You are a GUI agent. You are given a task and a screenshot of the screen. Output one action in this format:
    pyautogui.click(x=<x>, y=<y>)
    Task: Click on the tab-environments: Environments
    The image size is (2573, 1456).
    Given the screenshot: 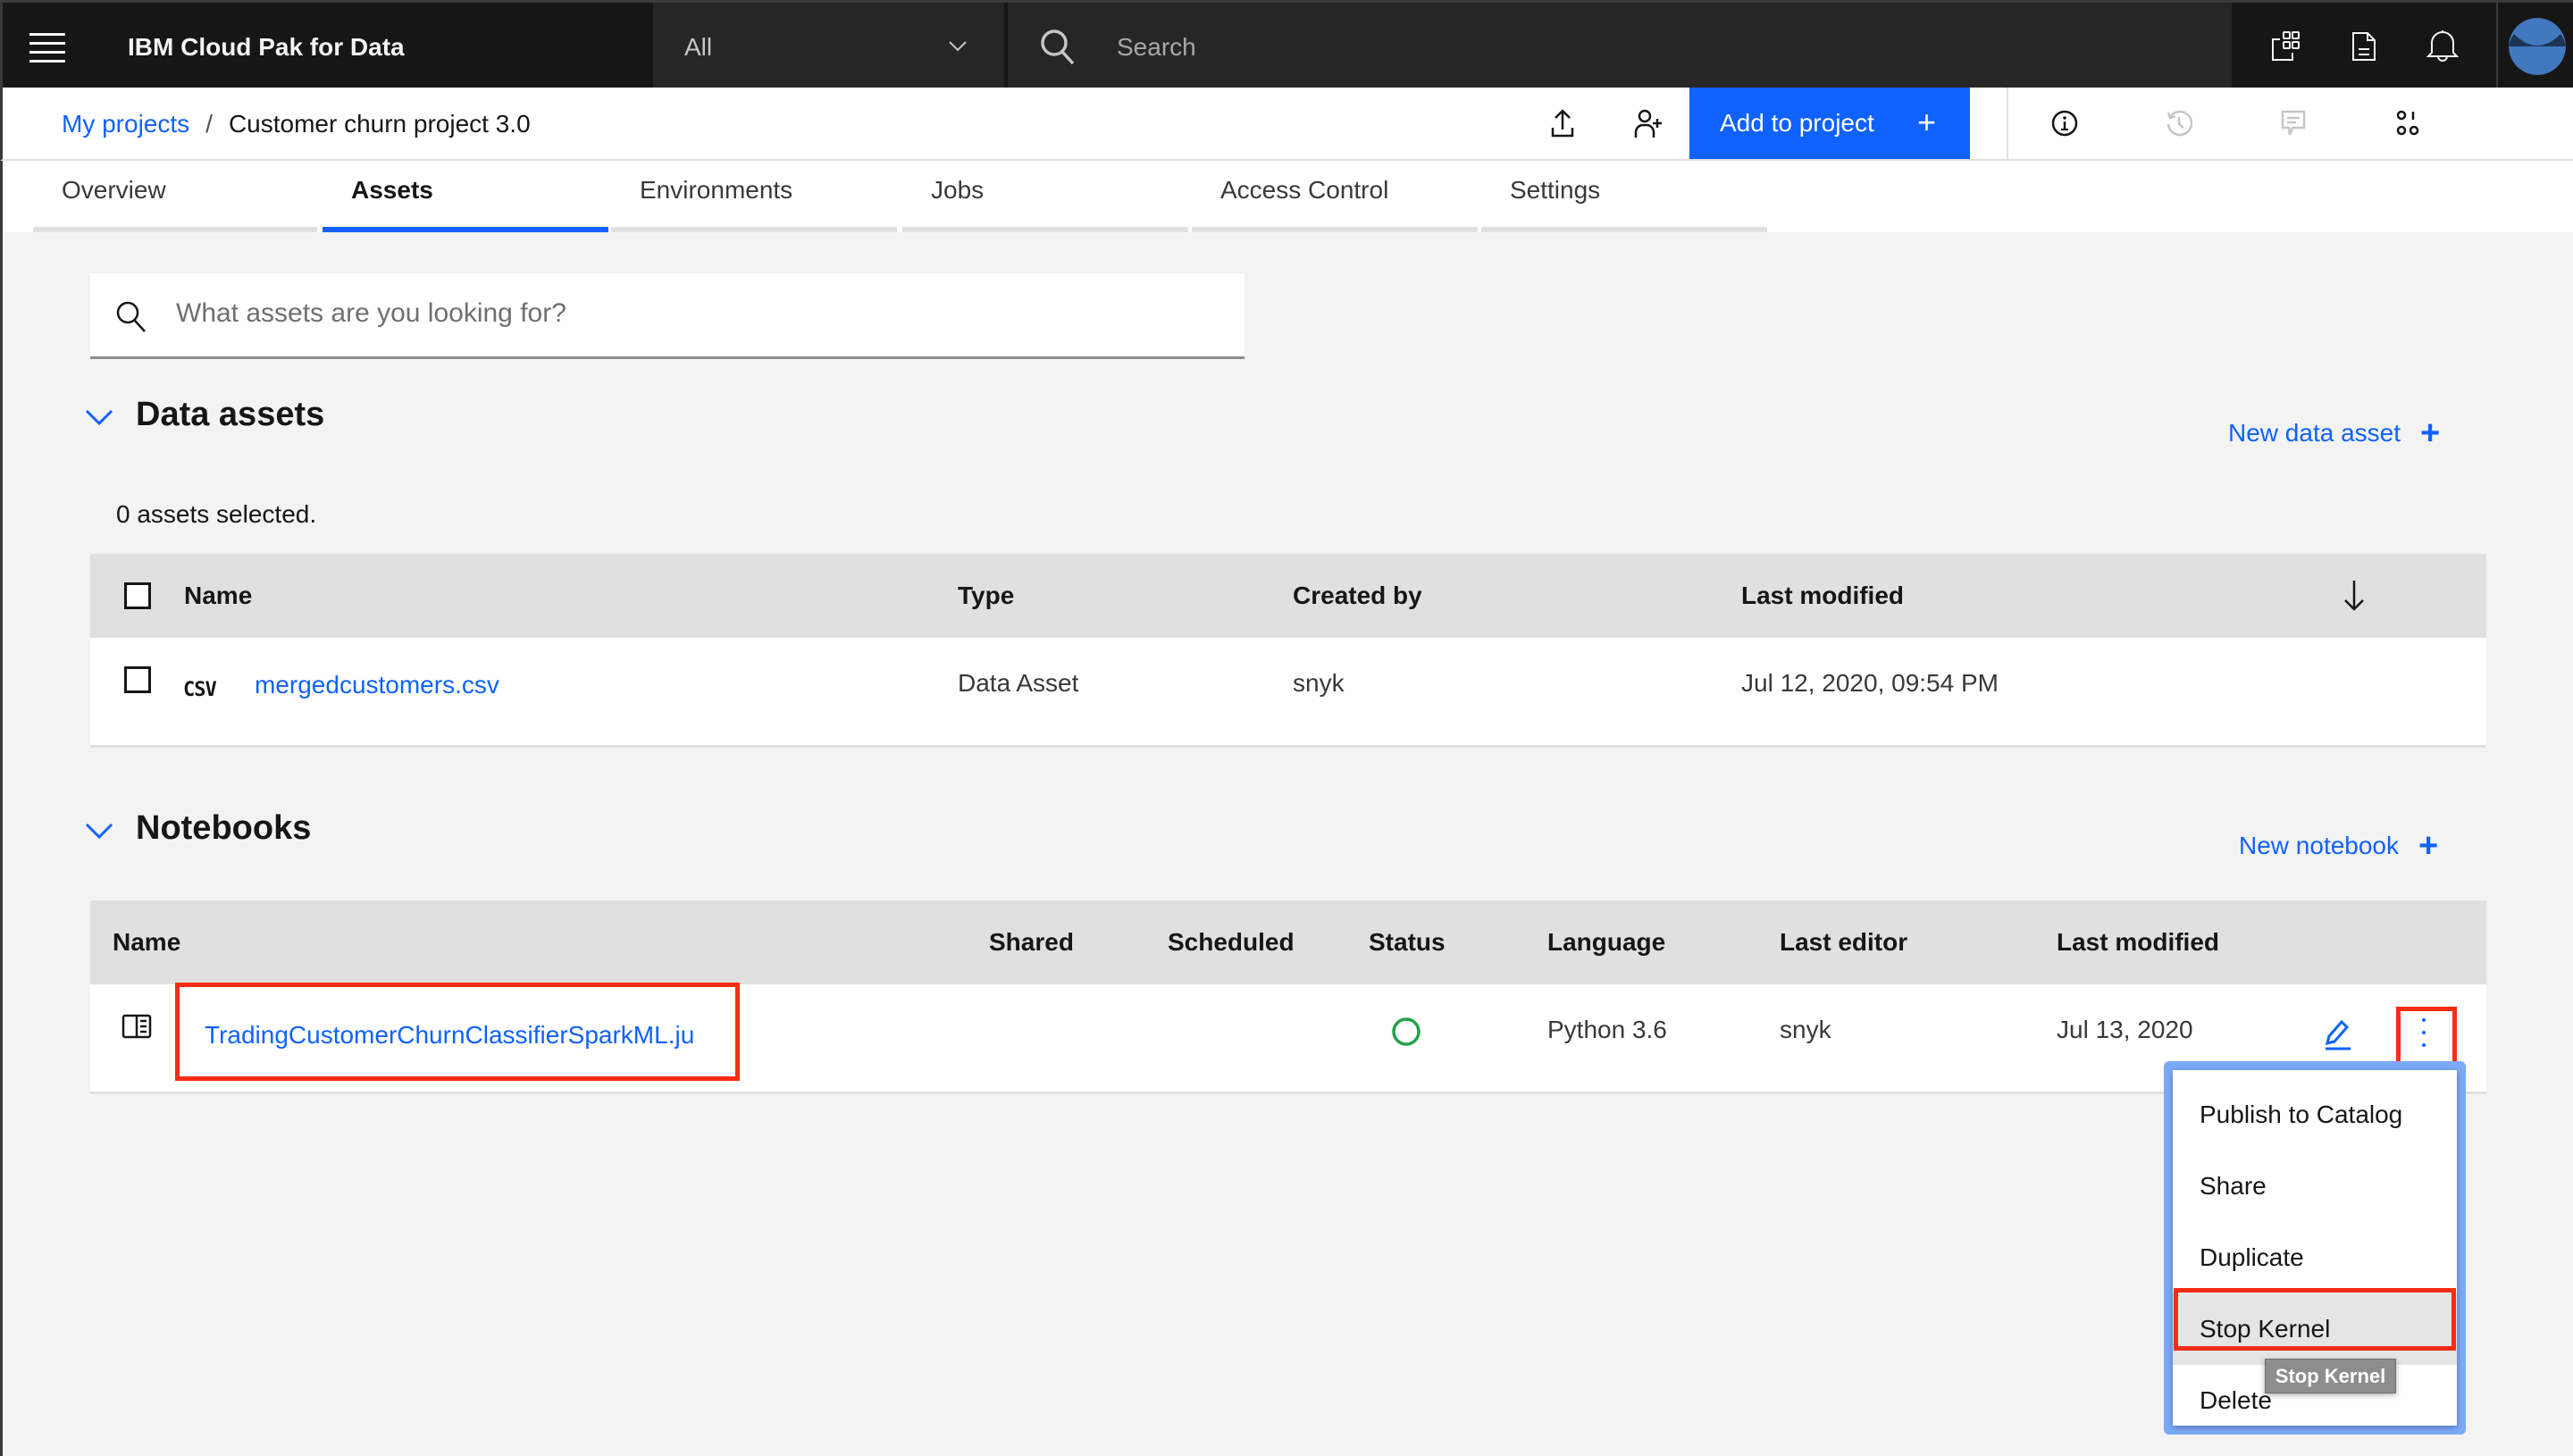 What is the action you would take?
    pyautogui.click(x=754, y=196)
    